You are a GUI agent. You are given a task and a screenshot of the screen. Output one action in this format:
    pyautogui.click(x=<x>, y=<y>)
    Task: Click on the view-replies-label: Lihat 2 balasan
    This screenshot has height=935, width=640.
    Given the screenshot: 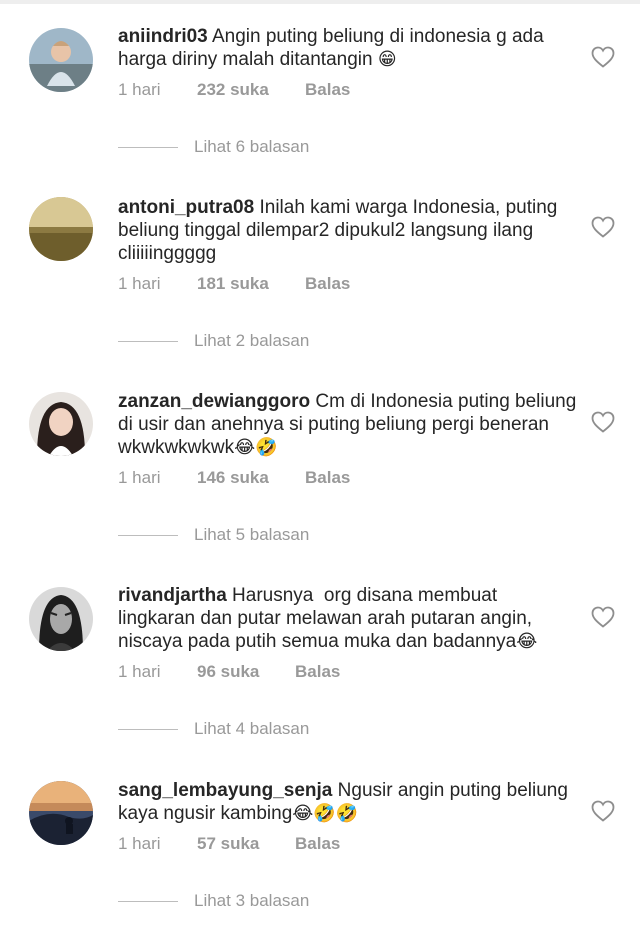 What is the action you would take?
    pyautogui.click(x=251, y=341)
    